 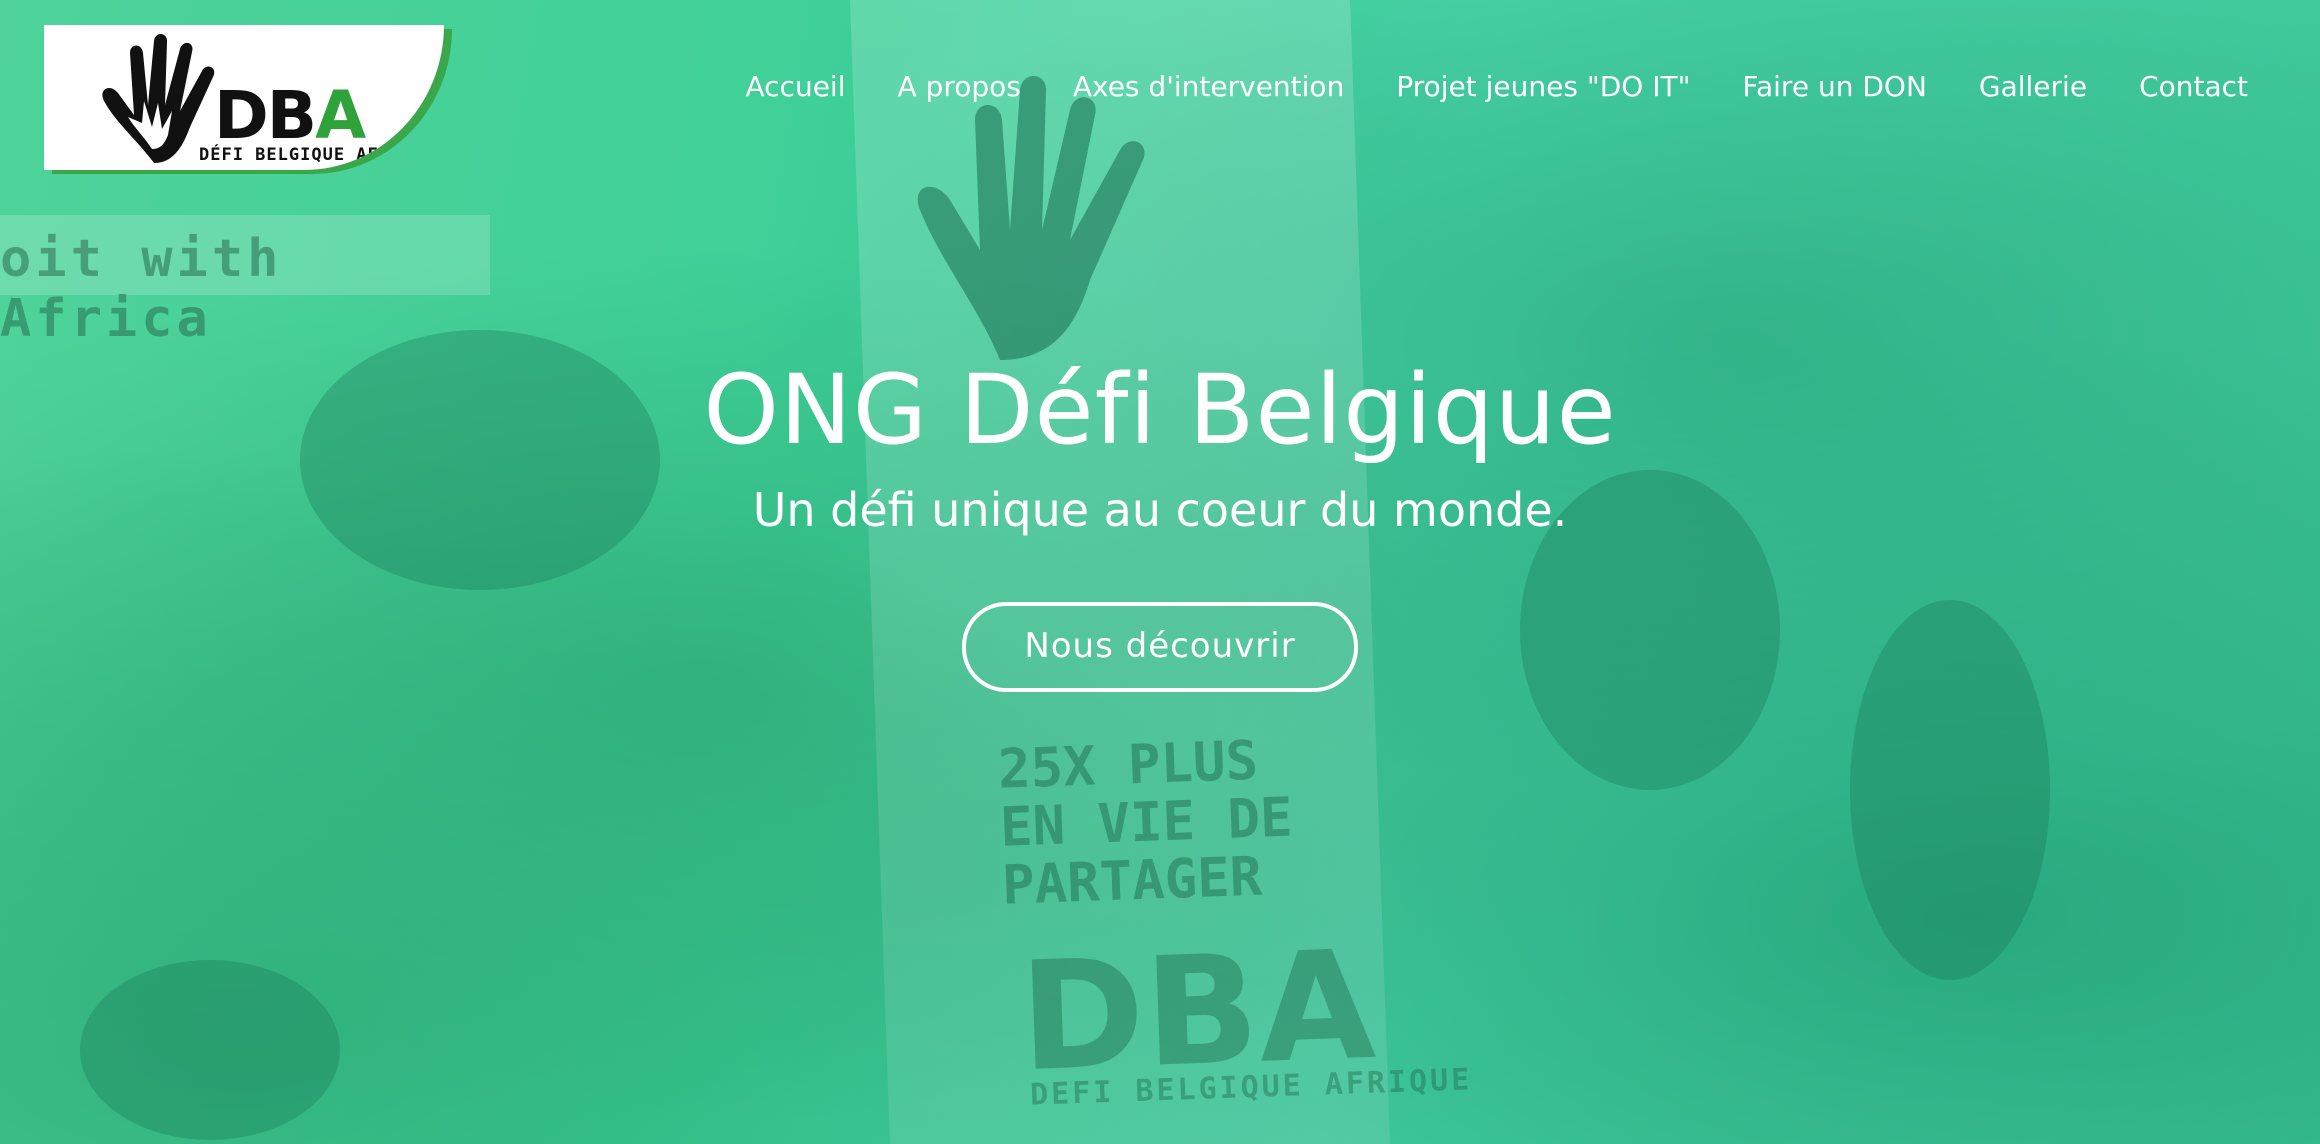 I want to click on nav-item-projet-jeunes: Projet jeunes "DO IT", so click(x=1543, y=86).